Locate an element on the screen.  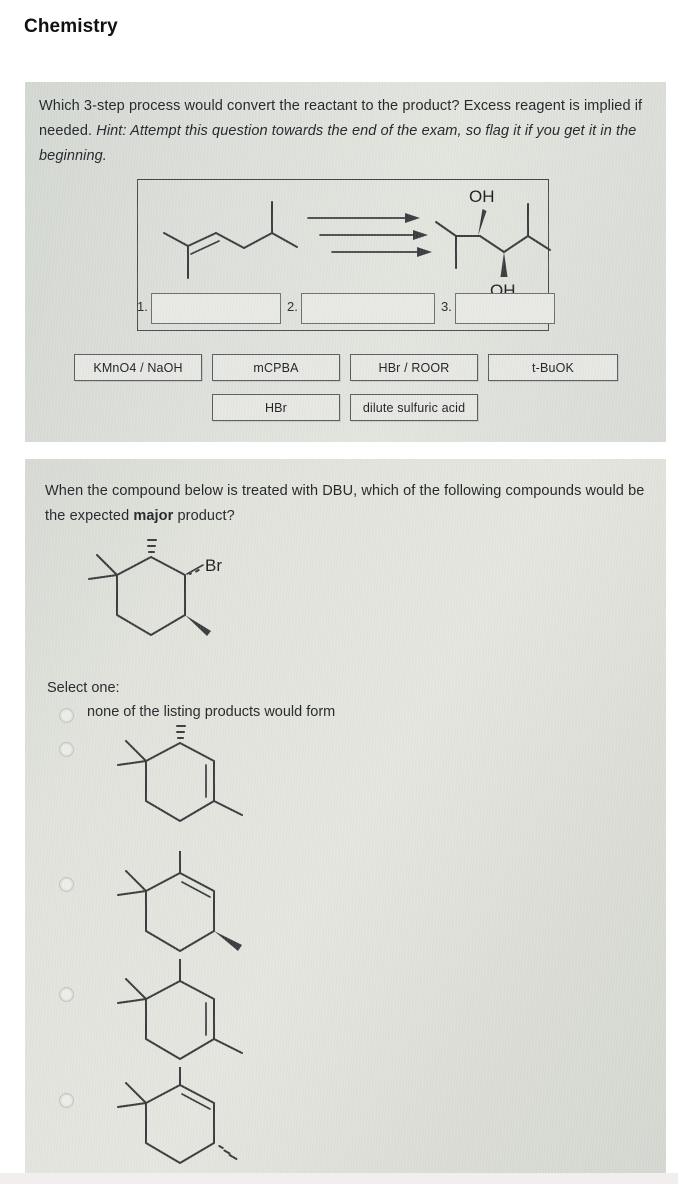
reaction-arrows is located at coordinates (370, 240).